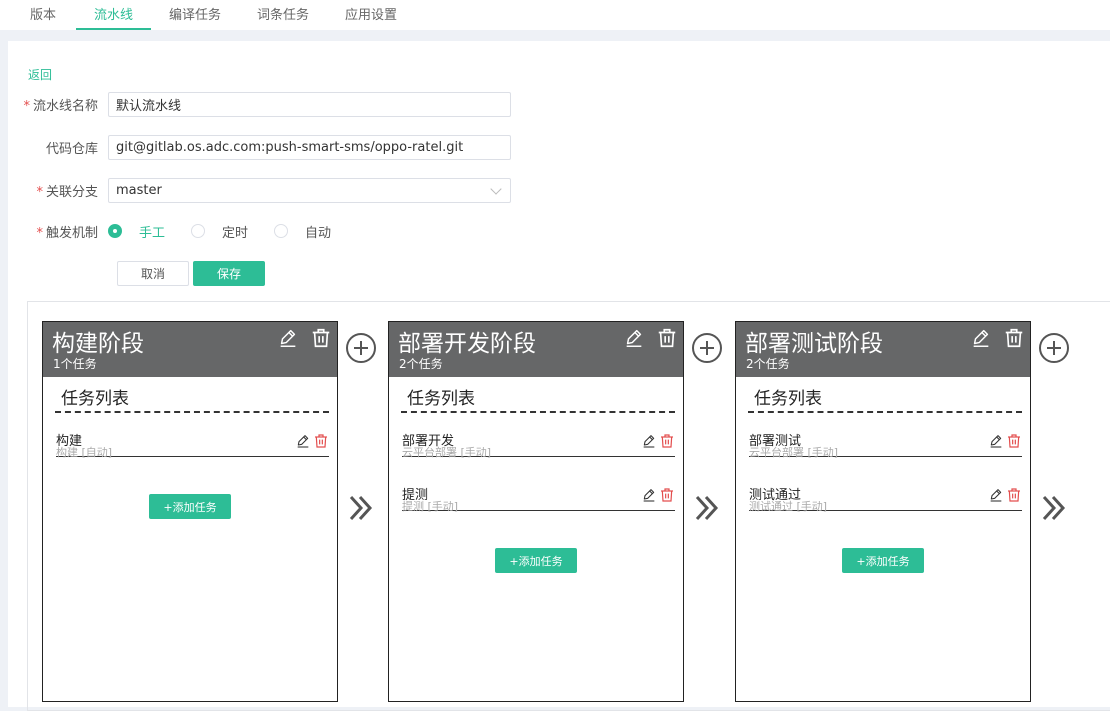 This screenshot has height=711, width=1110. I want to click on task-item: 测试通过 测试通过 [手动], so click(885, 495).